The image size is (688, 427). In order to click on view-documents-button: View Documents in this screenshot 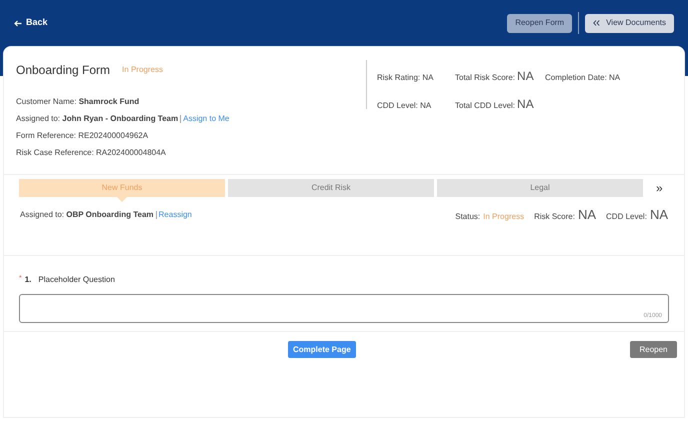, I will do `click(629, 23)`.